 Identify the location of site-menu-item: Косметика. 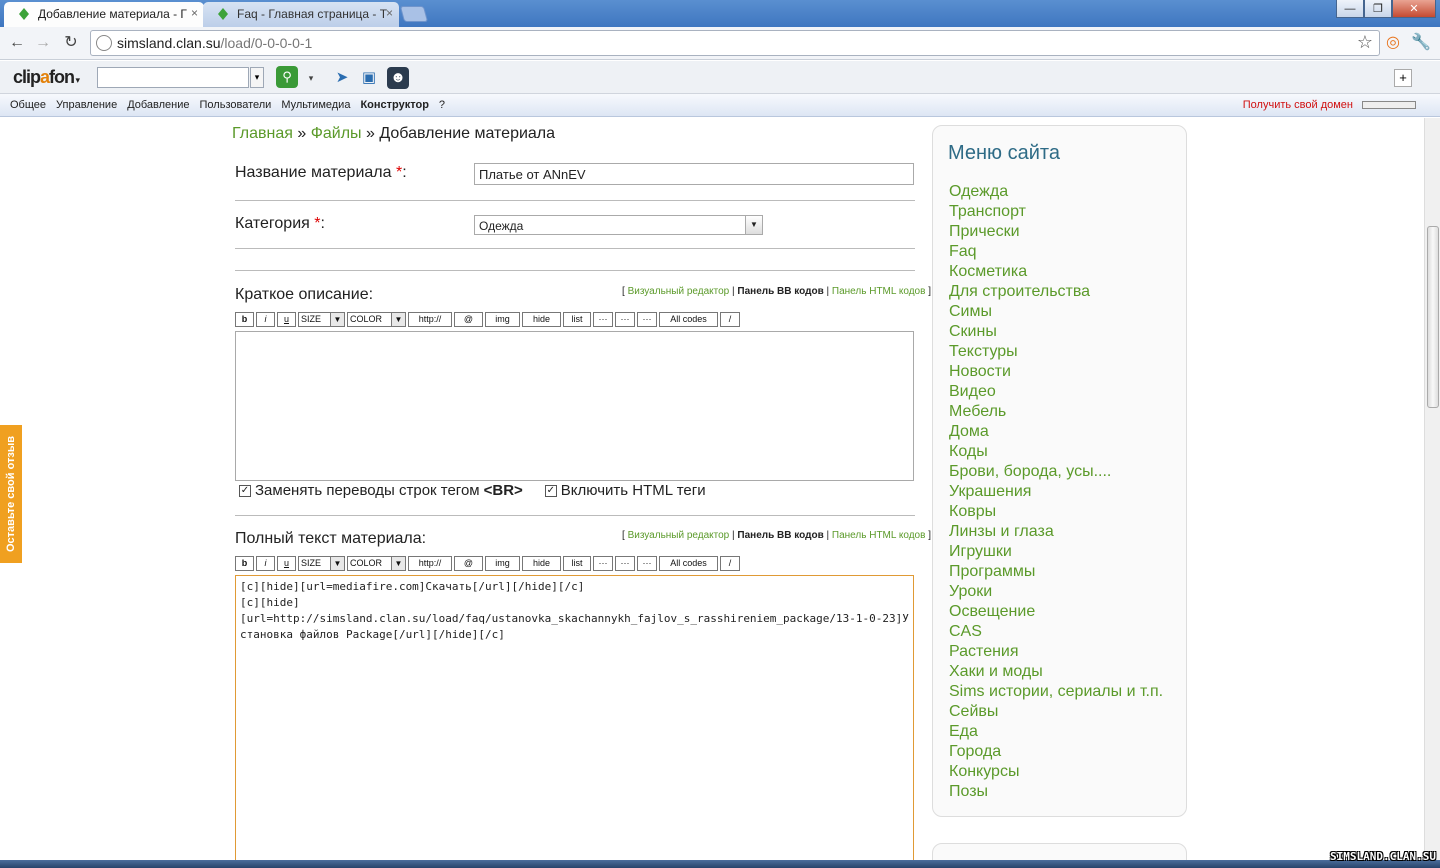
(1056, 272).